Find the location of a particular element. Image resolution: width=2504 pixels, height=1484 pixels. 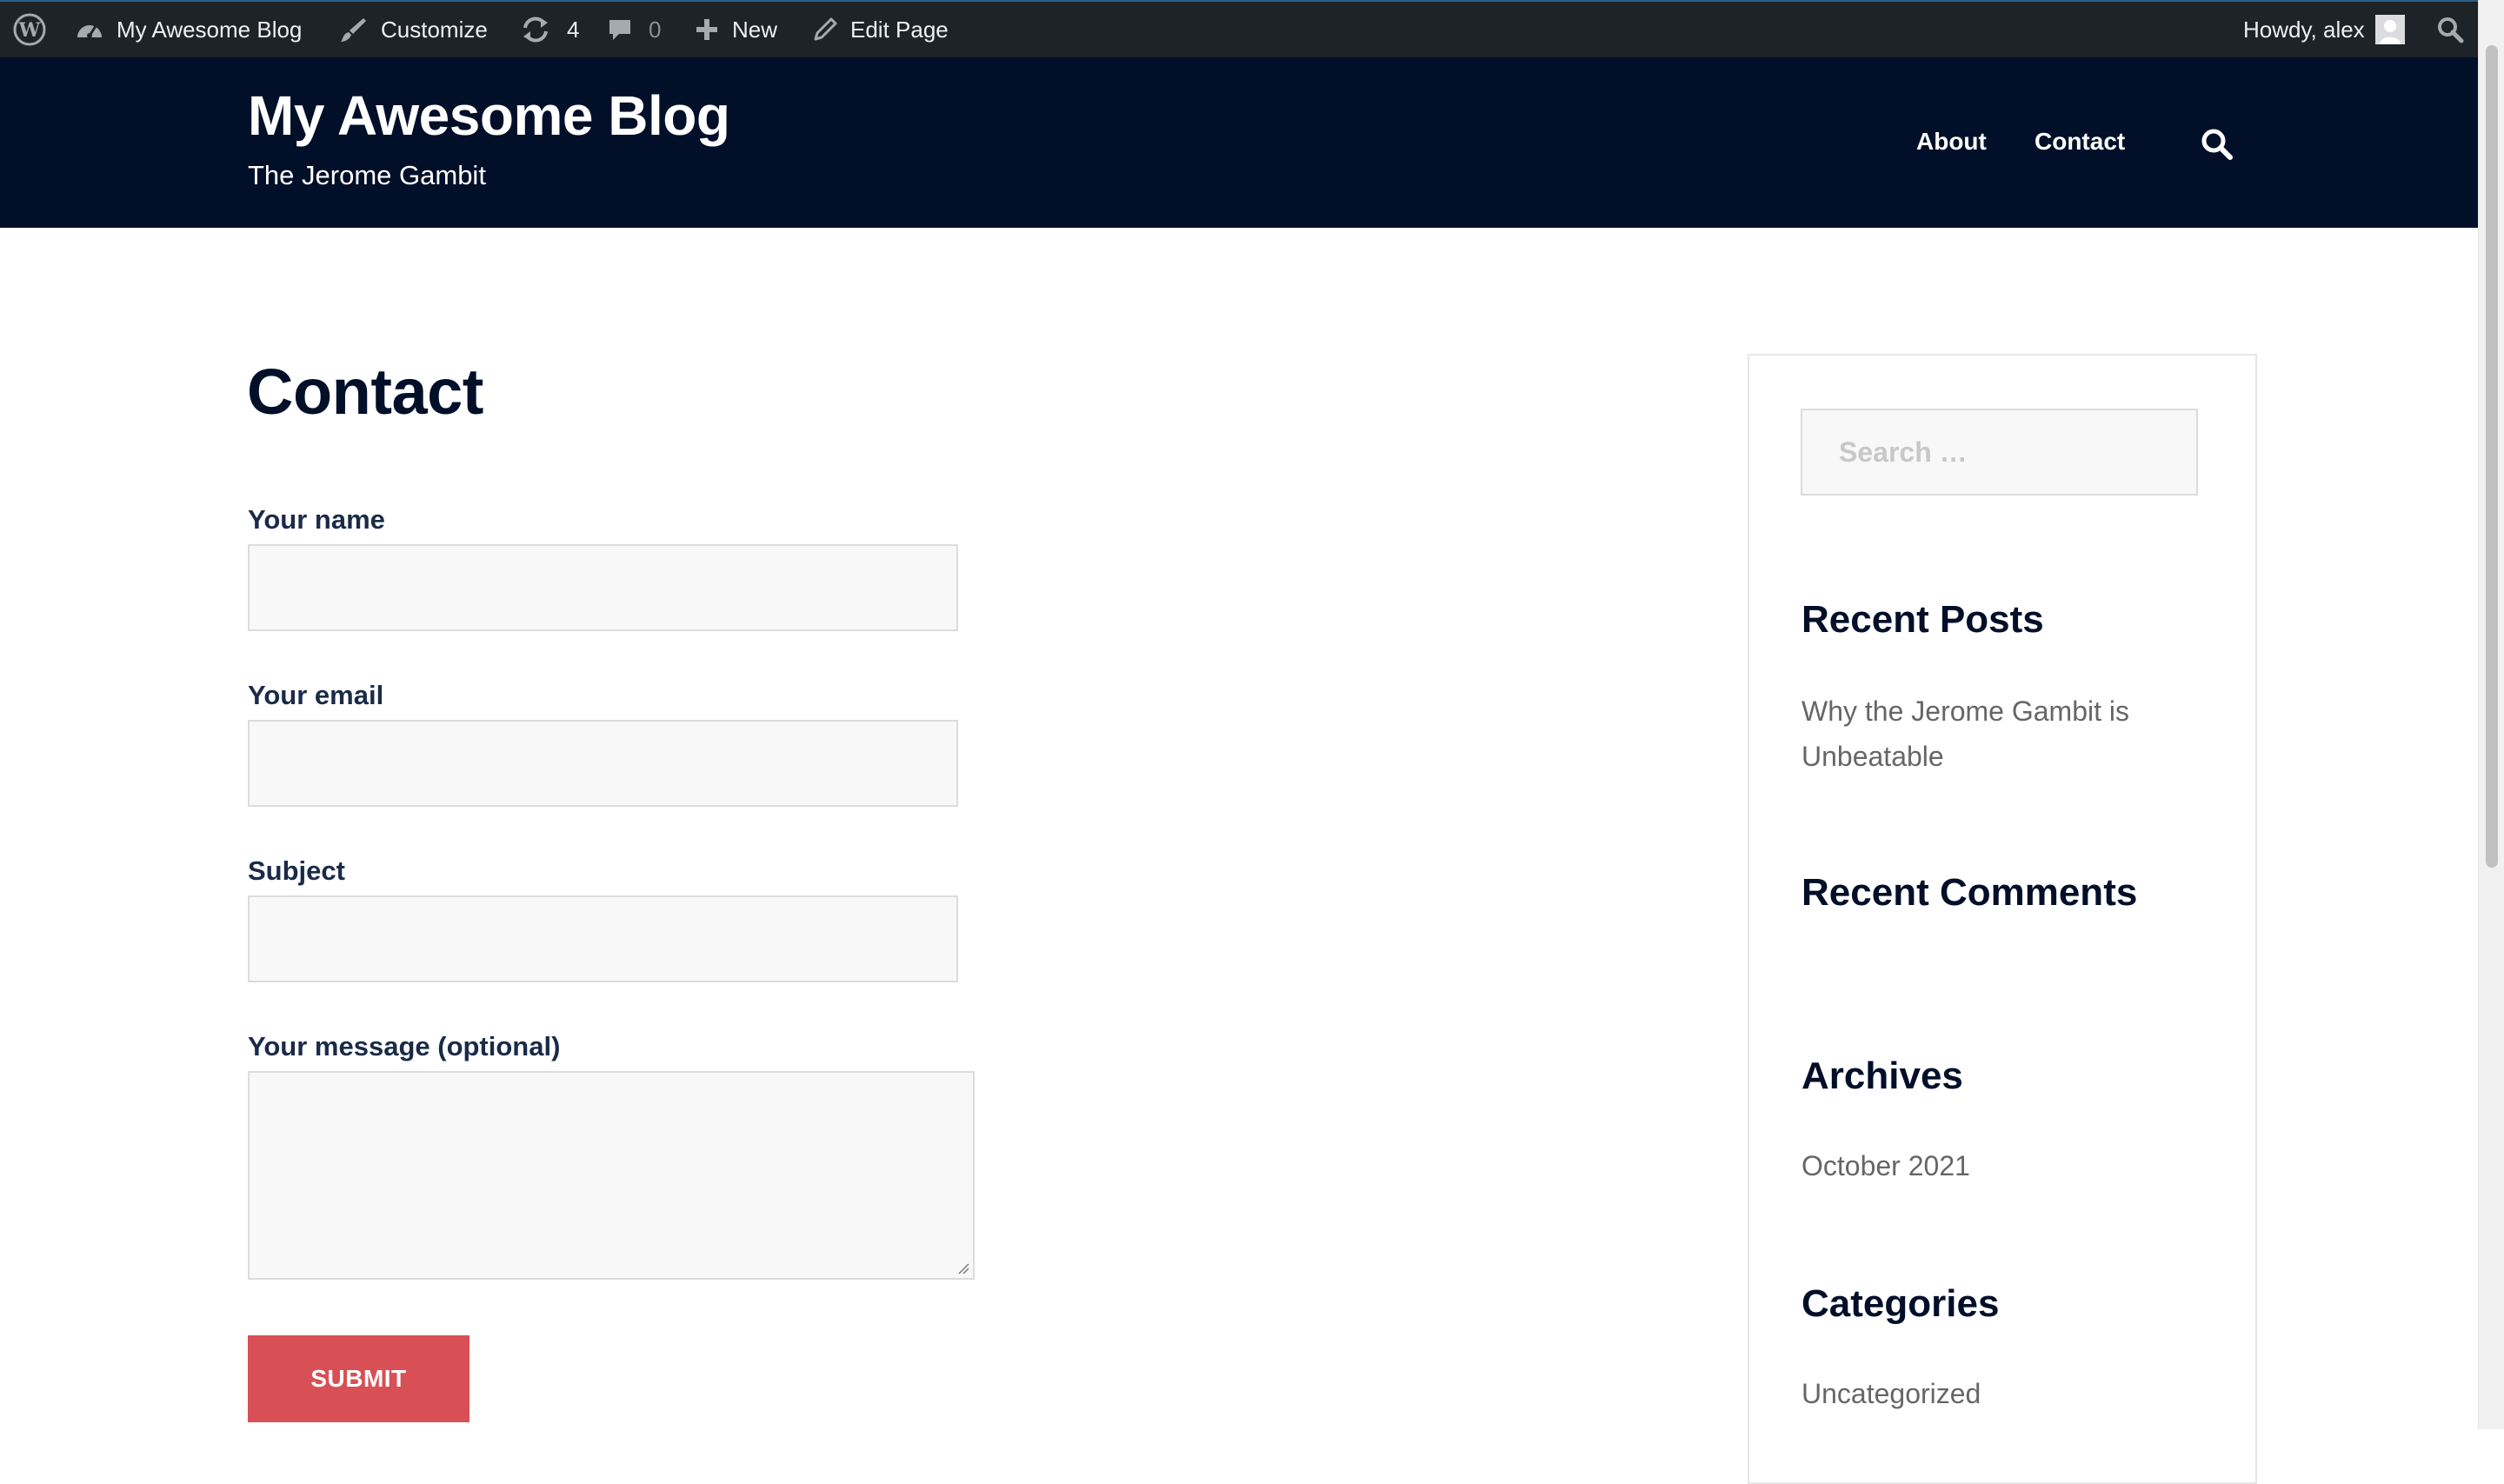

scrollbar-thumb is located at coordinates (2492, 457).